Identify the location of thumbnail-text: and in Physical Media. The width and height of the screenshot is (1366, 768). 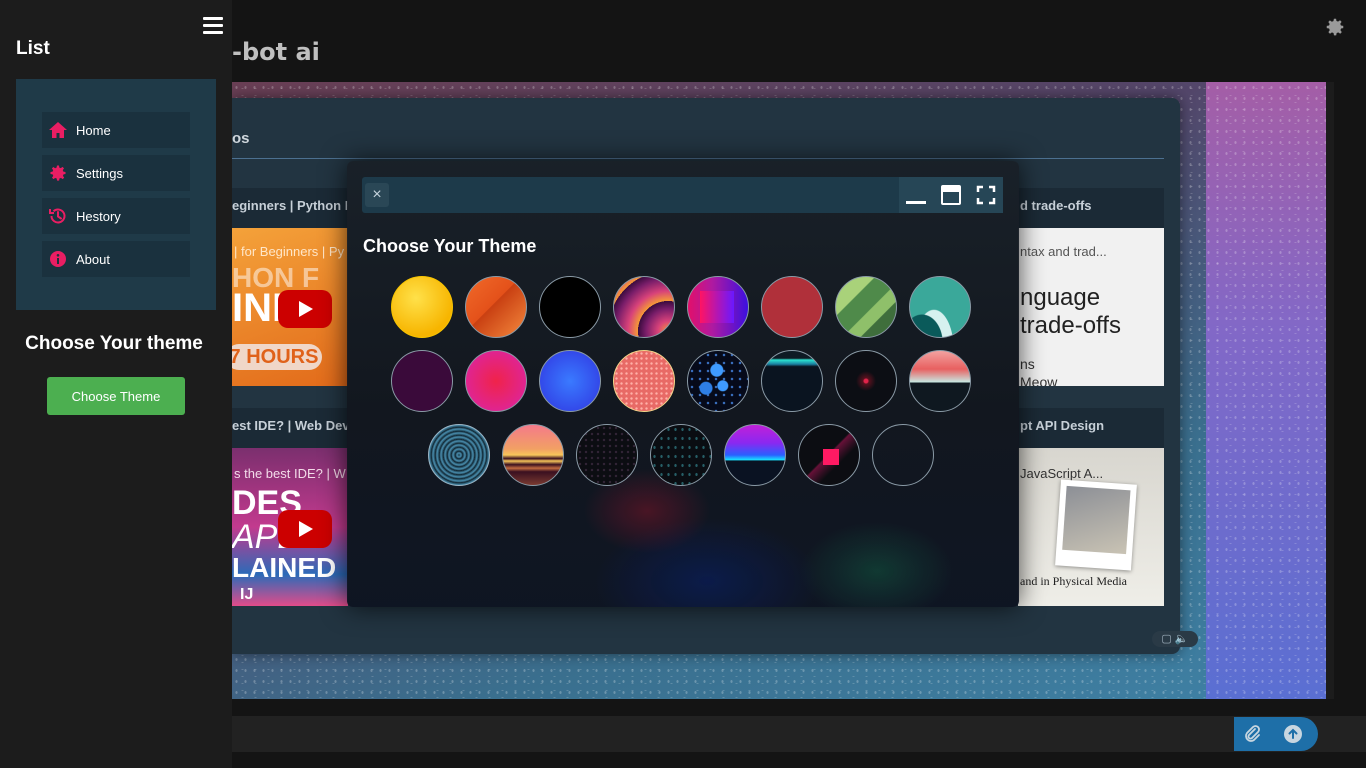
(1073, 581).